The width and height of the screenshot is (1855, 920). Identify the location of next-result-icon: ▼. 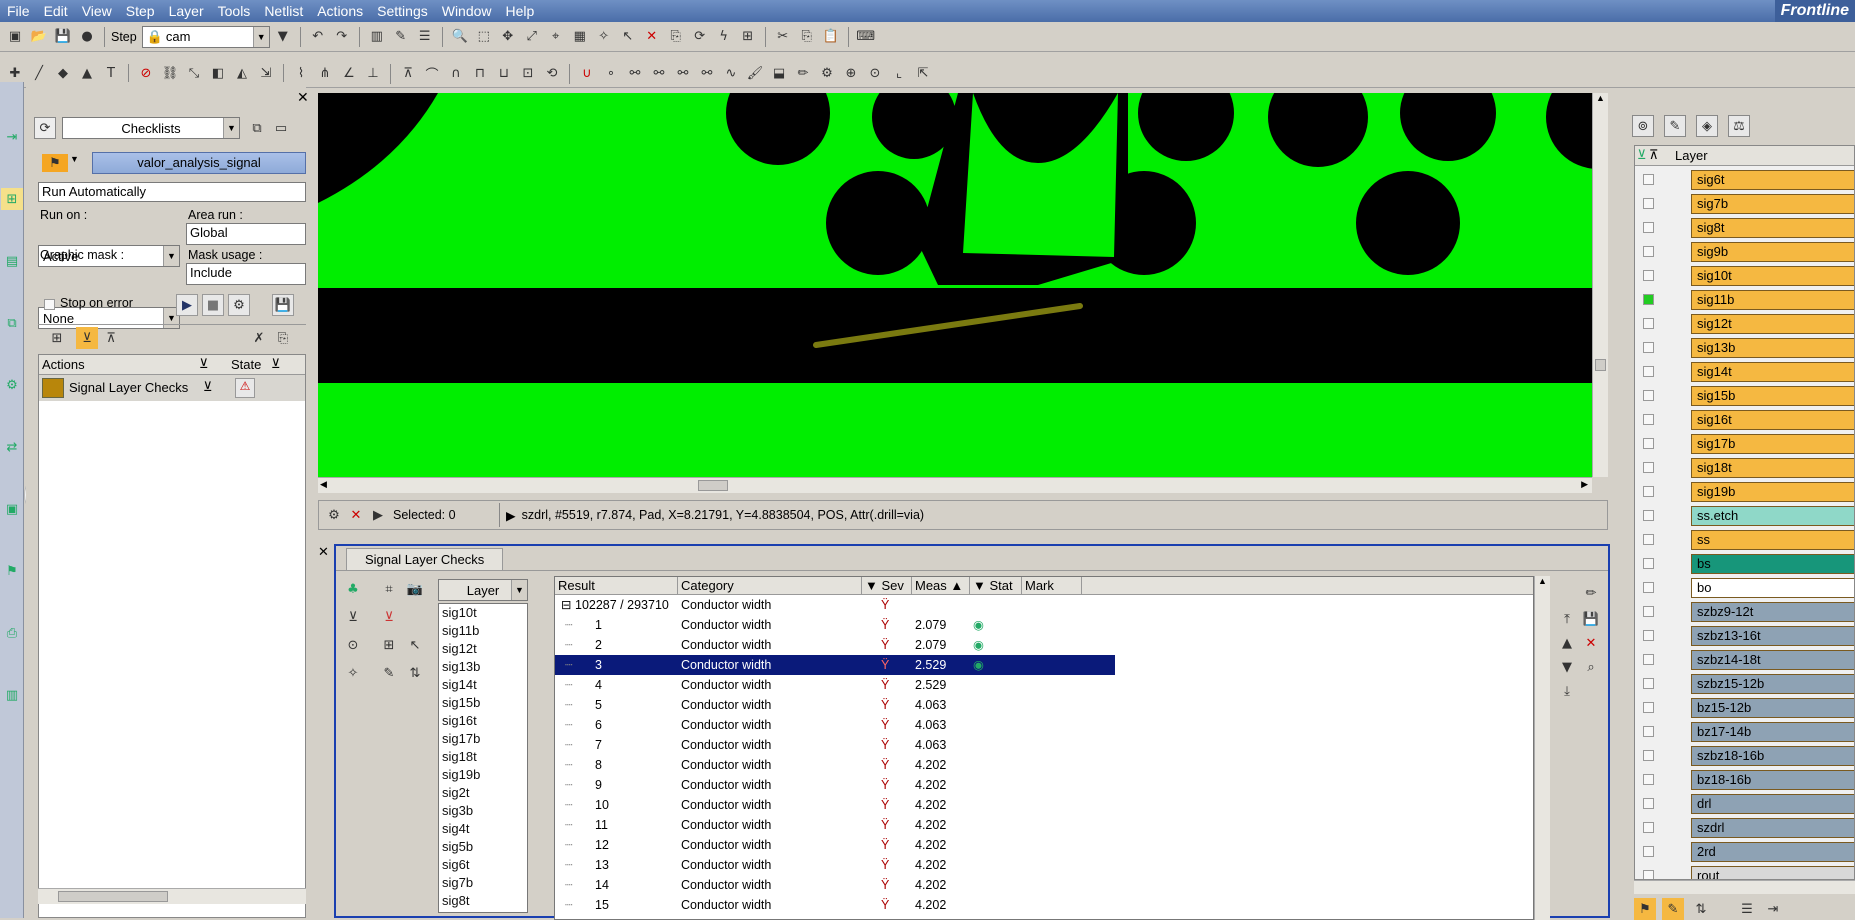
(1567, 667).